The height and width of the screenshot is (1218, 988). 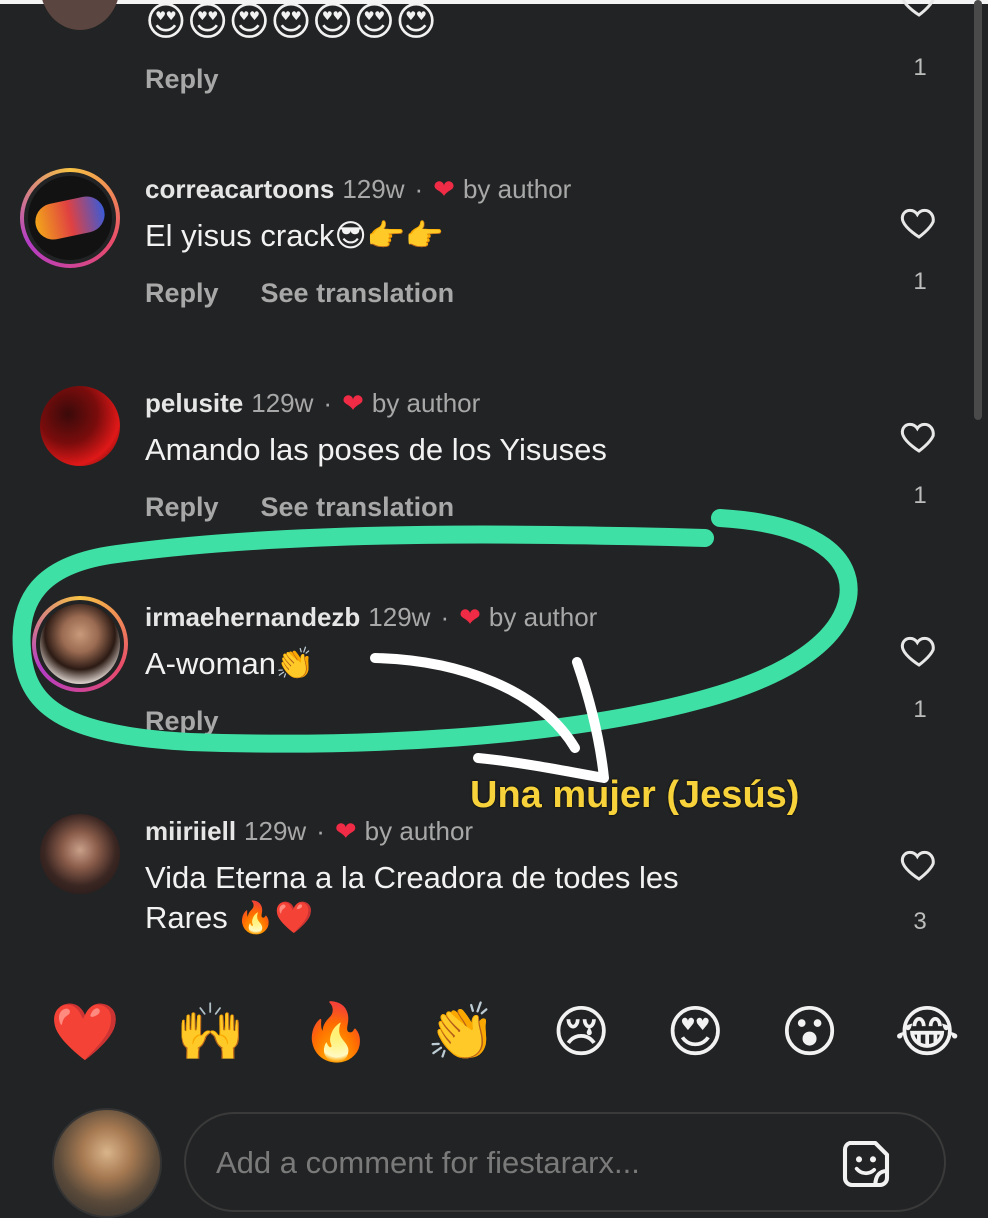 I want to click on current-user-avatar, so click(x=107, y=1163).